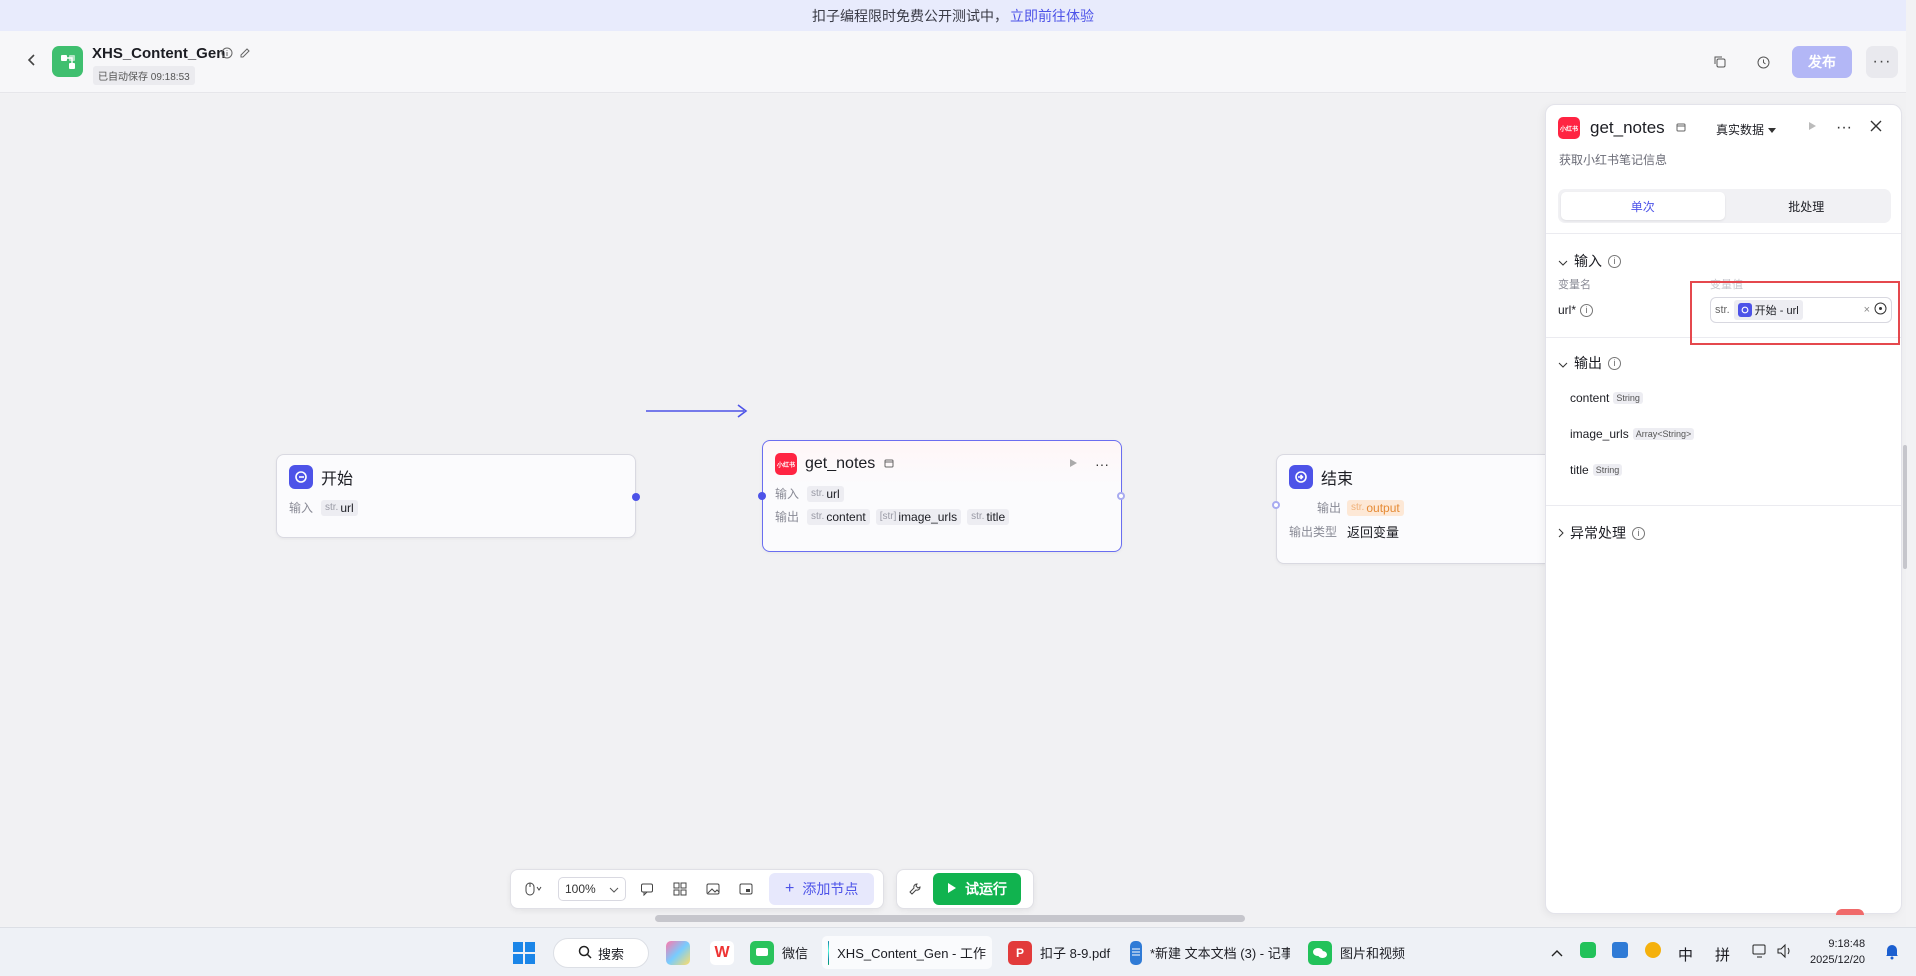  What do you see at coordinates (1102, 464) in the screenshot?
I see `node-more-icon: ···` at bounding box center [1102, 464].